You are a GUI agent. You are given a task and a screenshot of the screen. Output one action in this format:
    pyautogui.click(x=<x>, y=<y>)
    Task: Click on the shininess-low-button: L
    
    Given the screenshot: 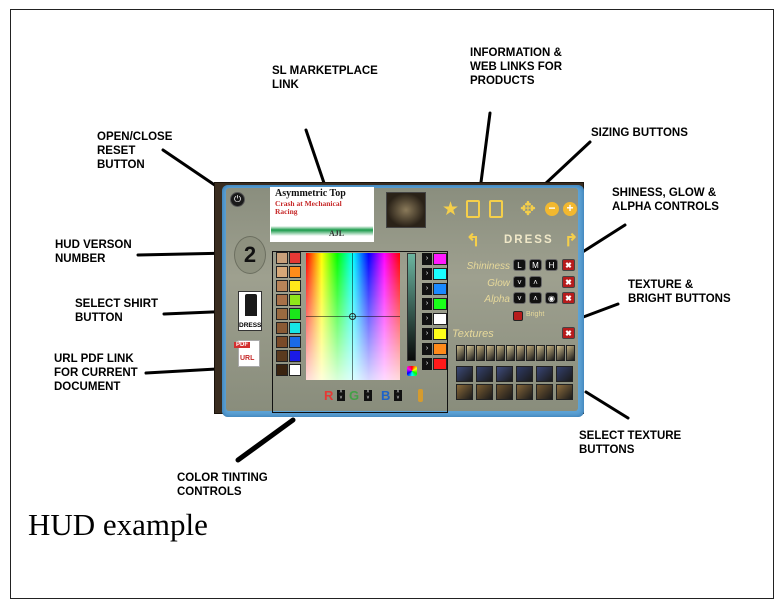 What is the action you would take?
    pyautogui.click(x=519, y=265)
    